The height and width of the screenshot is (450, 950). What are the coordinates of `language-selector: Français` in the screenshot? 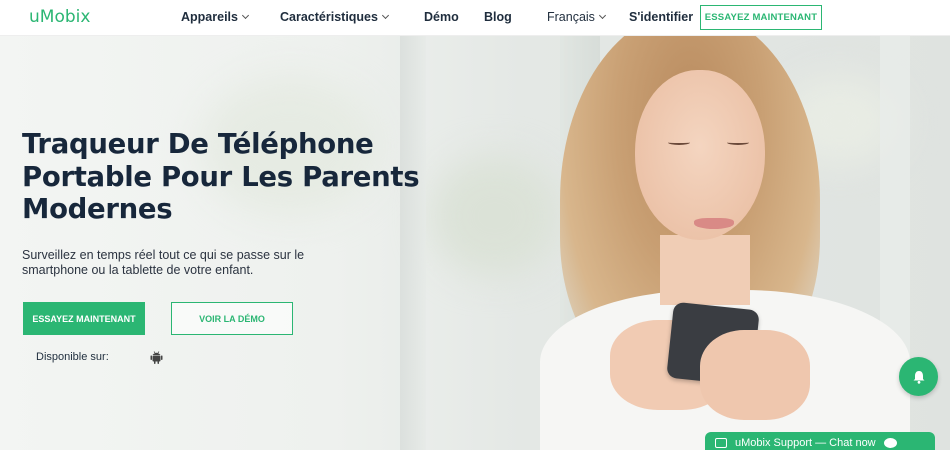 It's located at (576, 17).